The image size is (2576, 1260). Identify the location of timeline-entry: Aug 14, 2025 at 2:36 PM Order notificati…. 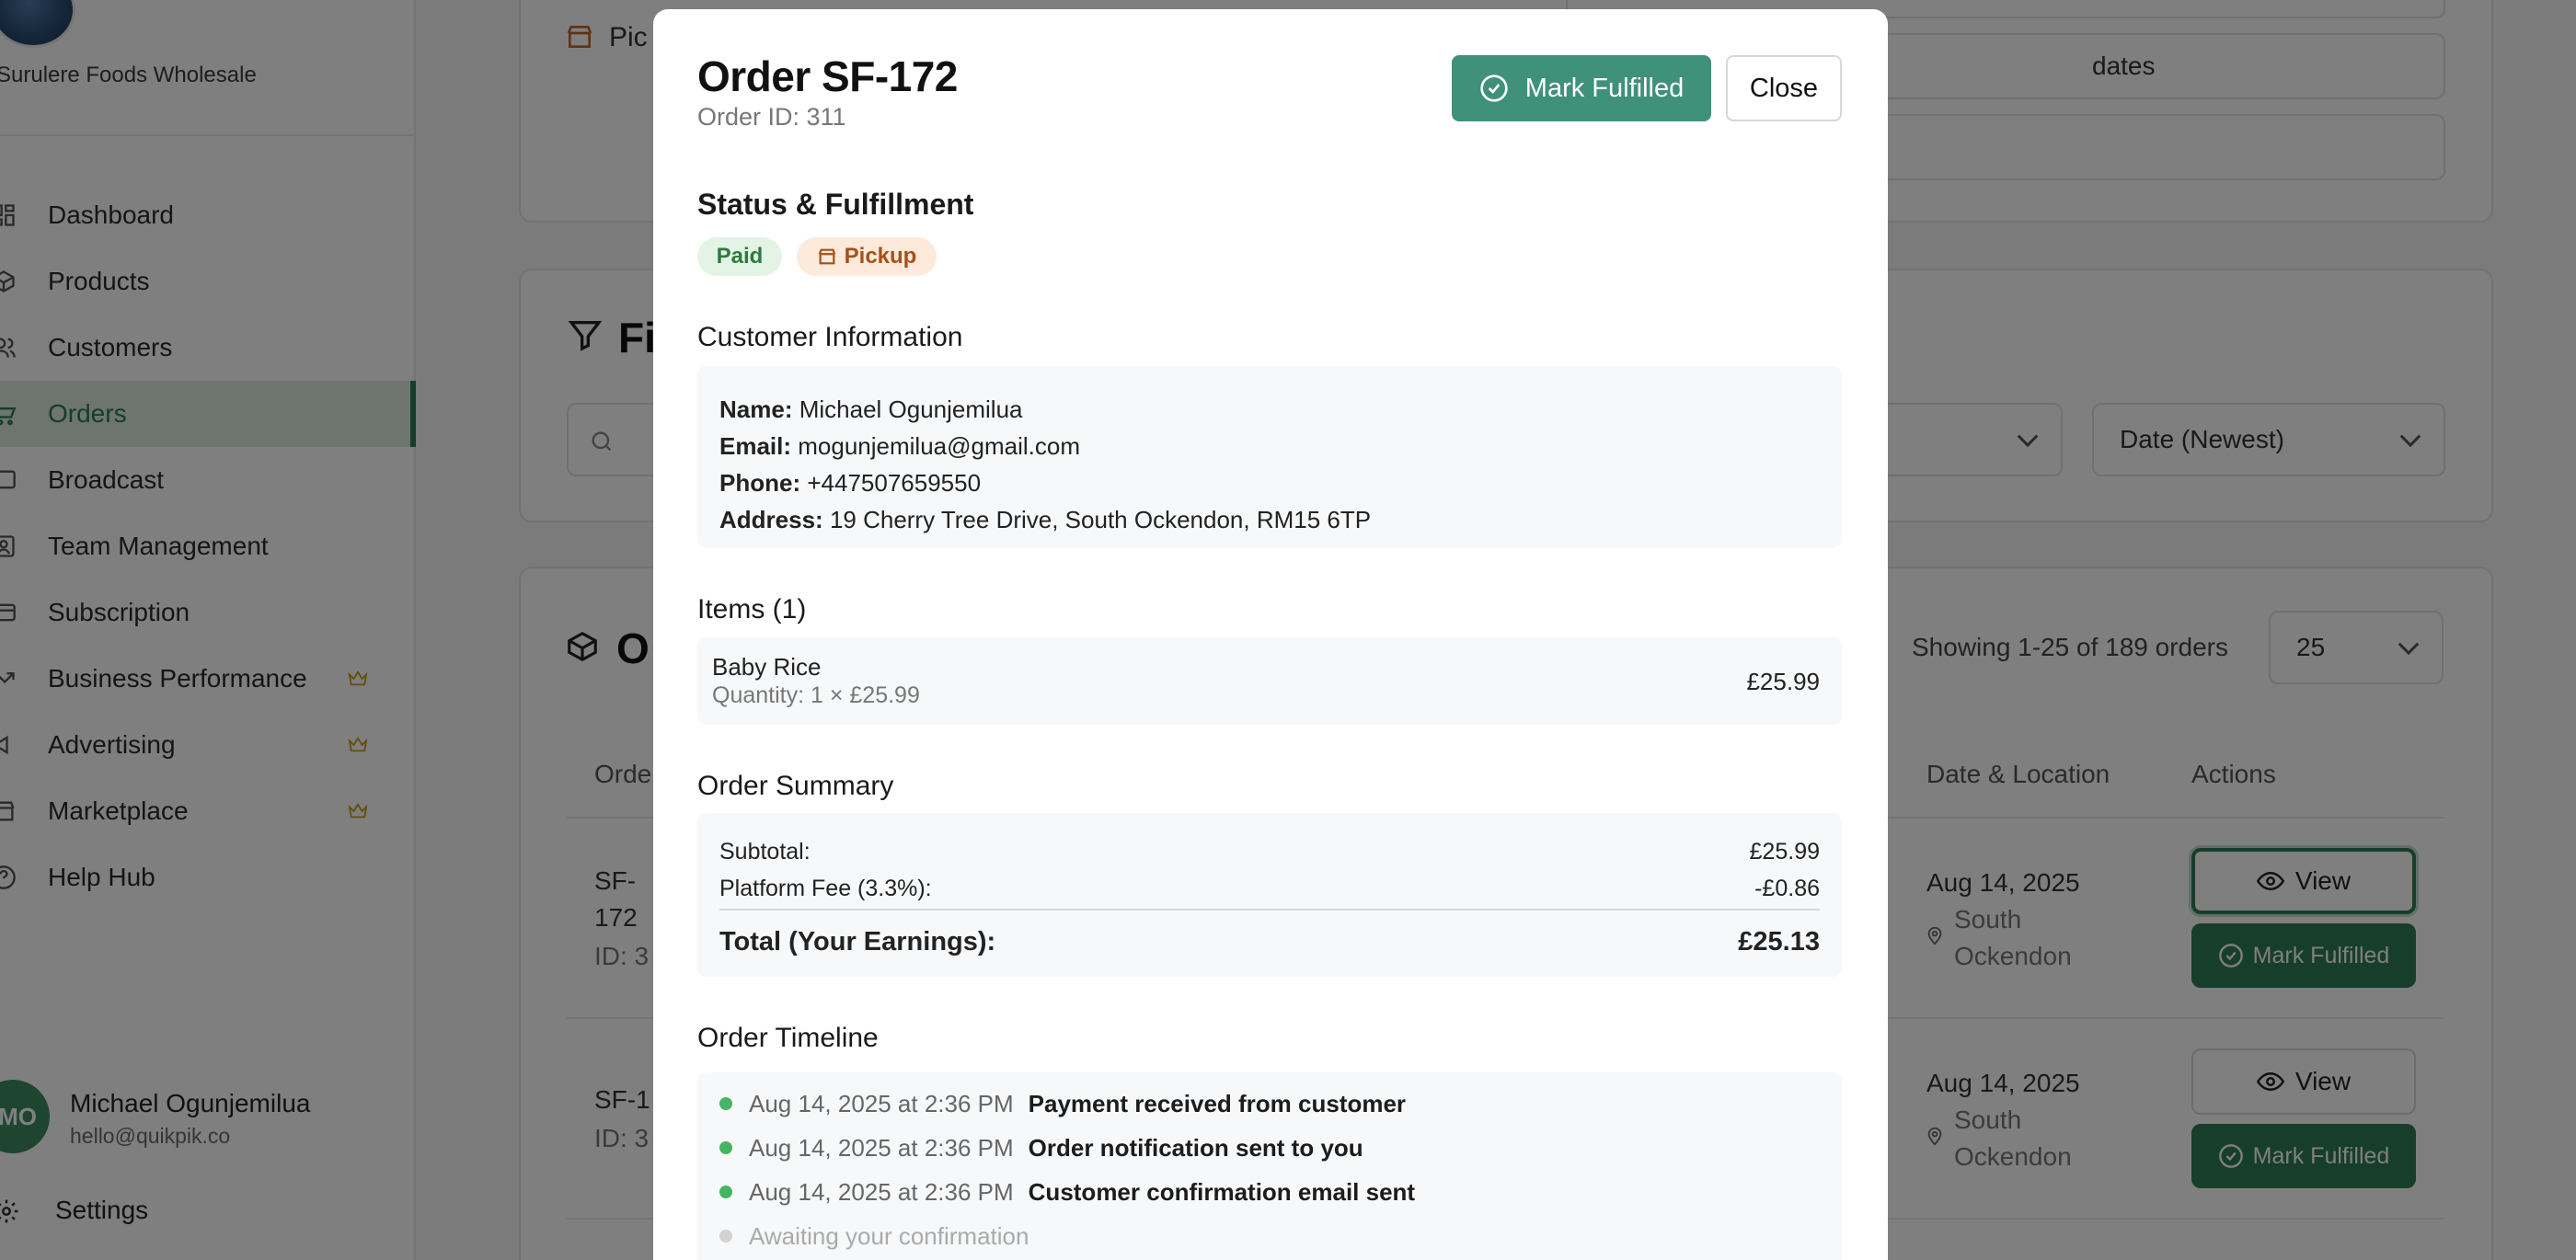
(1041, 1147).